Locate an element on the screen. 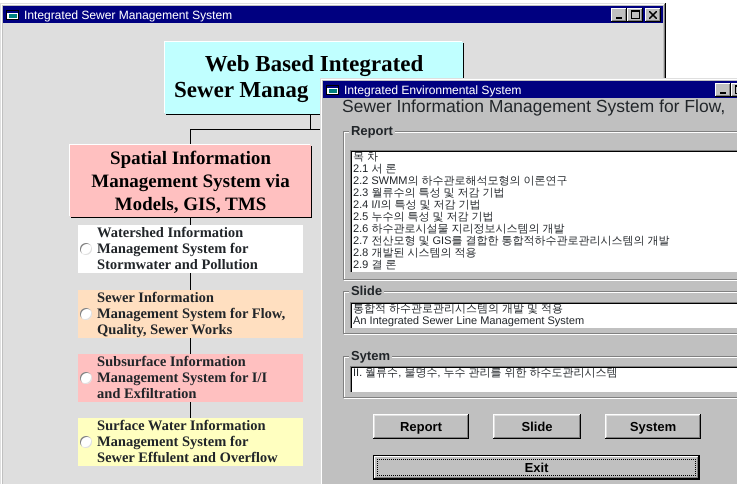 The image size is (737, 484). option-label: Surface Water Information Management System for Sewer Effulent and Overflow is located at coordinates (187, 442).